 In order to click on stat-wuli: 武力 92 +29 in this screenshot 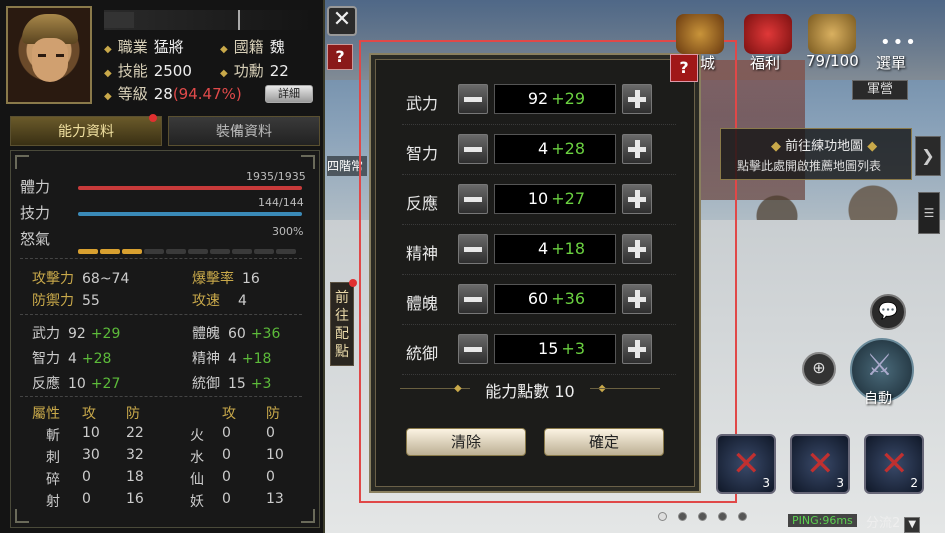, I will do `click(76, 334)`.